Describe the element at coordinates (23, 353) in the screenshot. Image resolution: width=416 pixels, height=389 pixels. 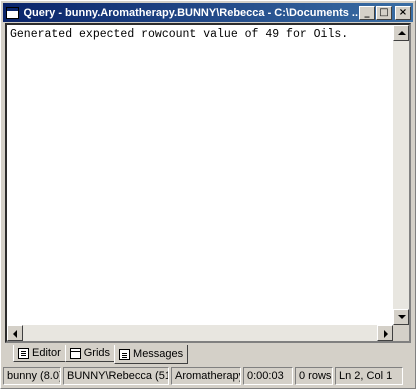
I see `editor-icon` at that location.